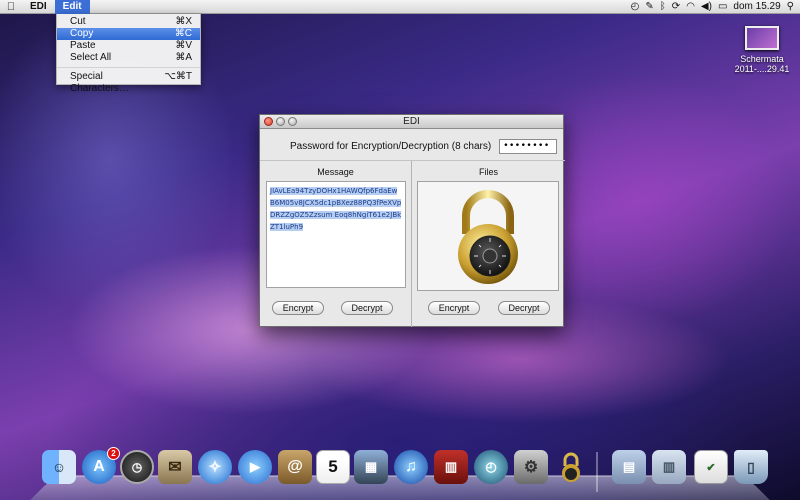 This screenshot has height=500, width=800. I want to click on time-machine-icon: ◴, so click(491, 467).